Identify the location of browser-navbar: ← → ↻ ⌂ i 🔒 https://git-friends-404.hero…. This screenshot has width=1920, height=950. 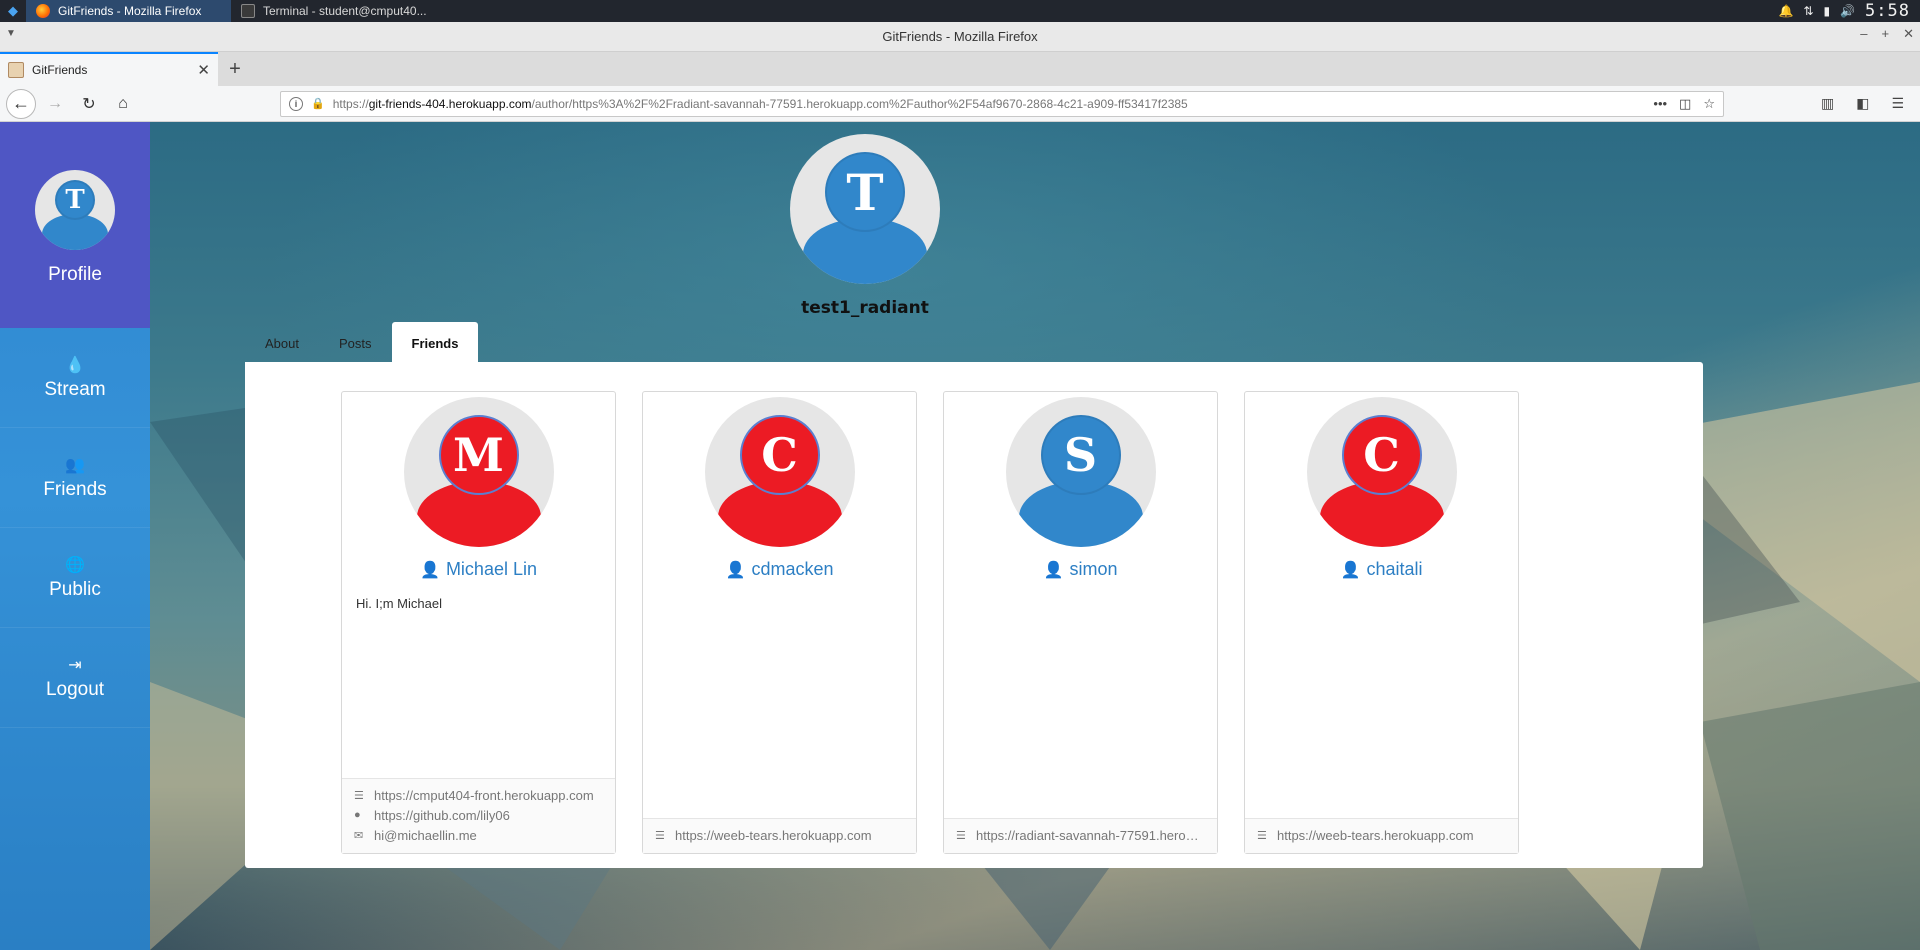
(960, 104).